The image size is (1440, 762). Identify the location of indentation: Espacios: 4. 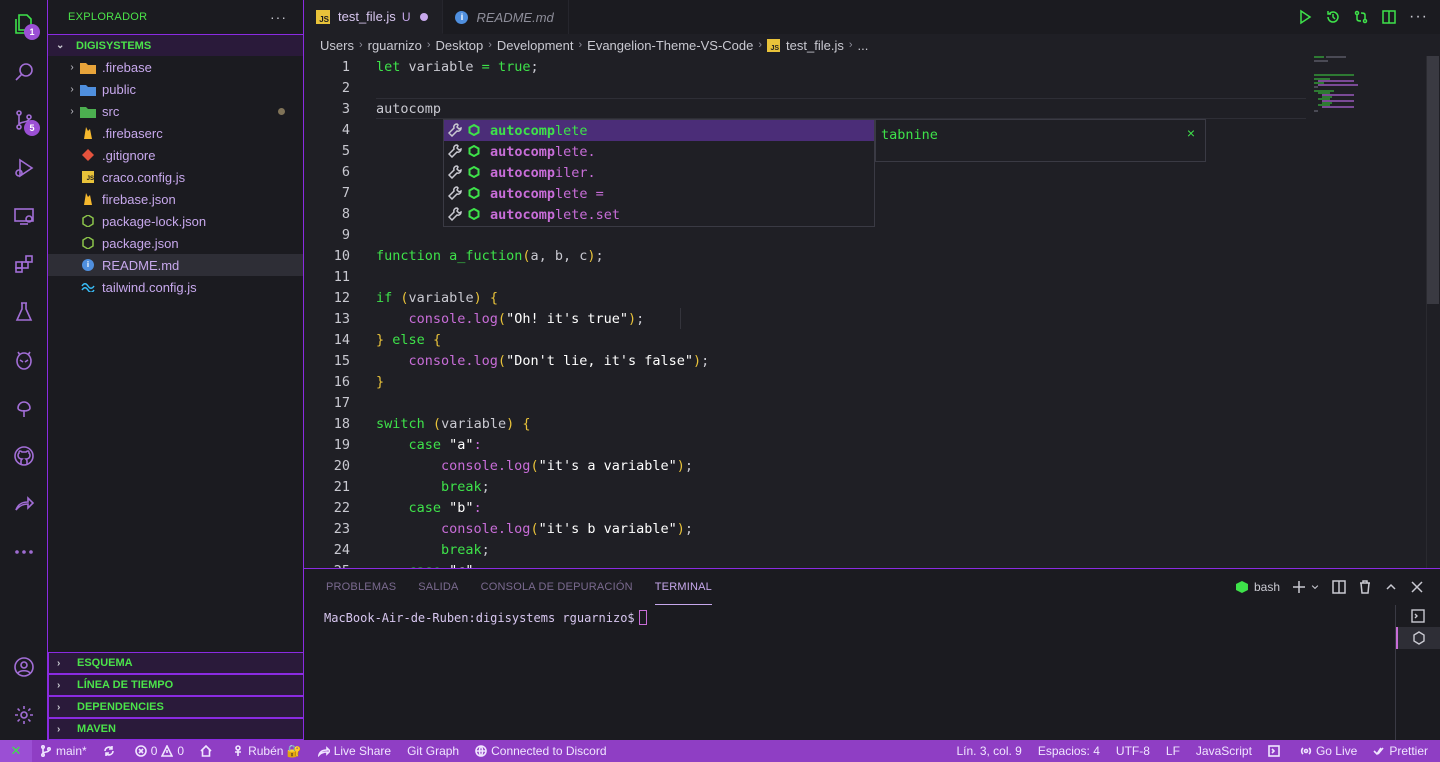
(1069, 751).